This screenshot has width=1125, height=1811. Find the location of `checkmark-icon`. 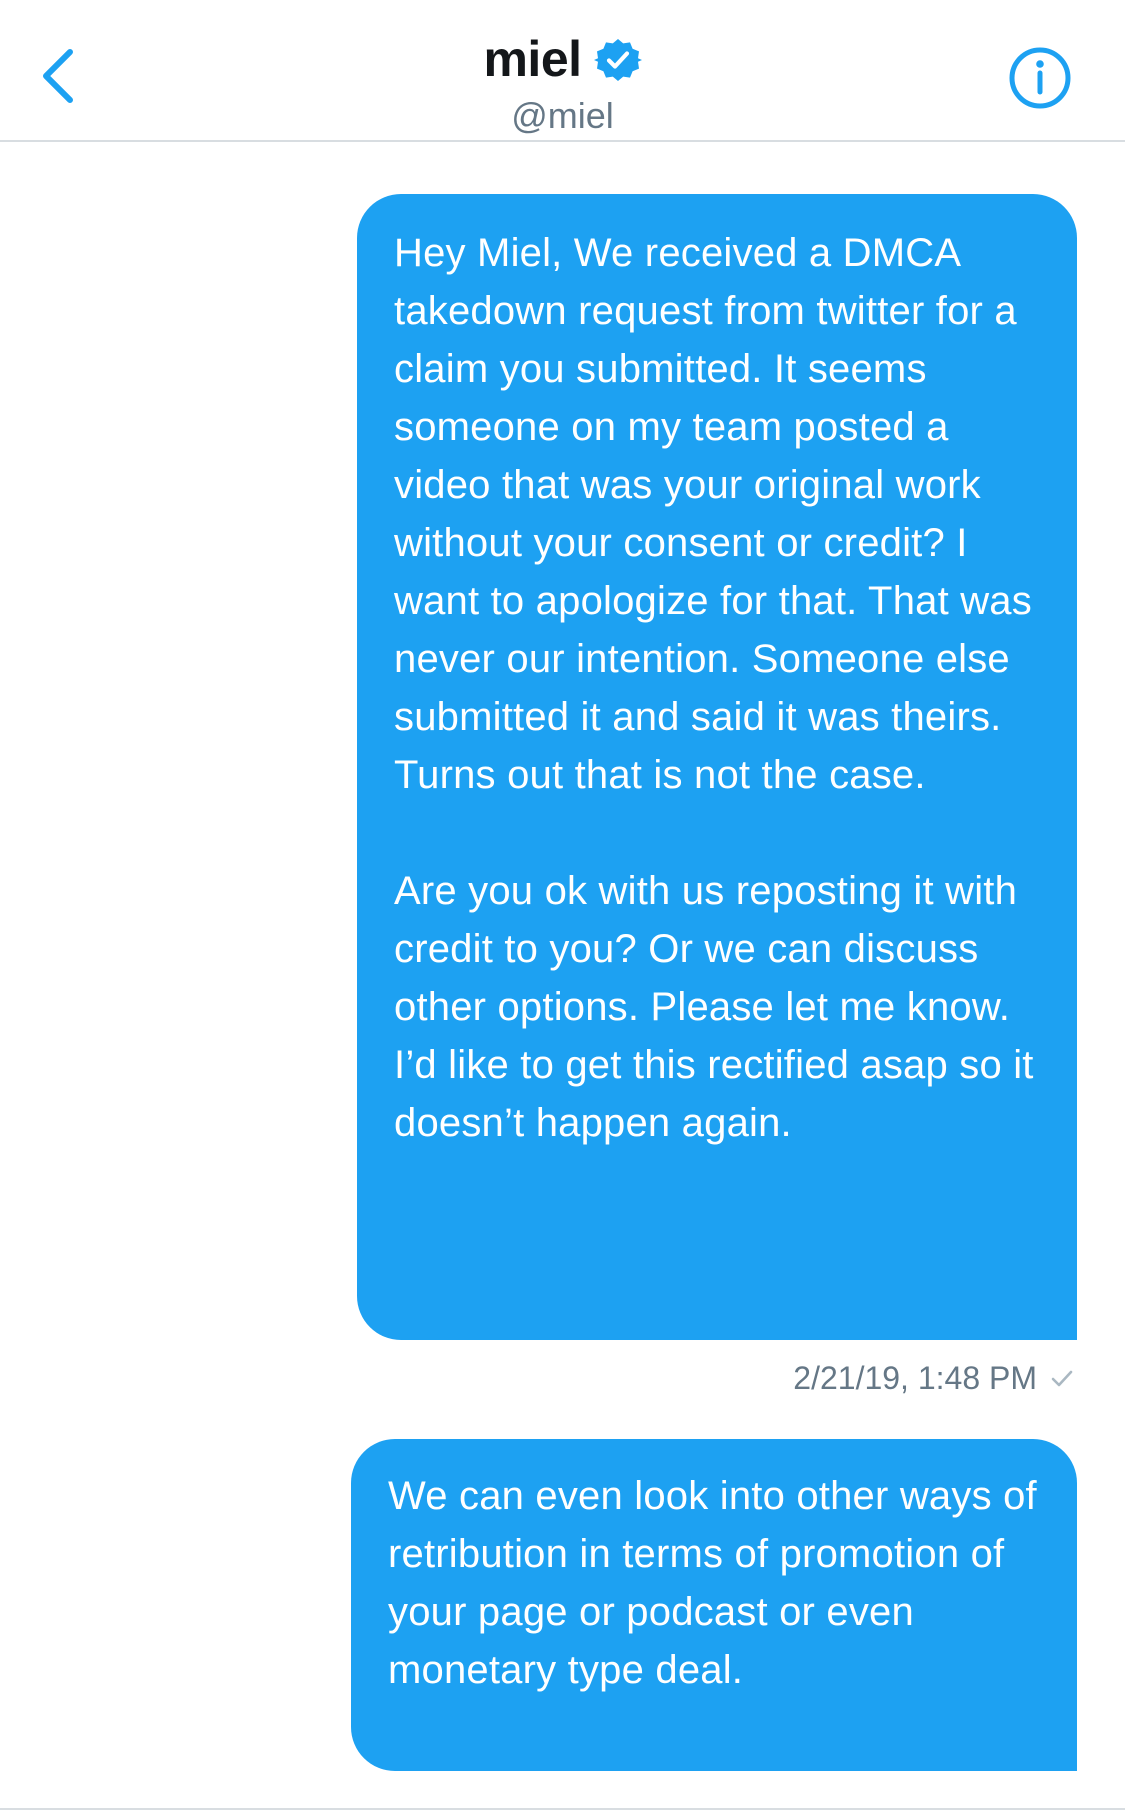

checkmark-icon is located at coordinates (1062, 1378).